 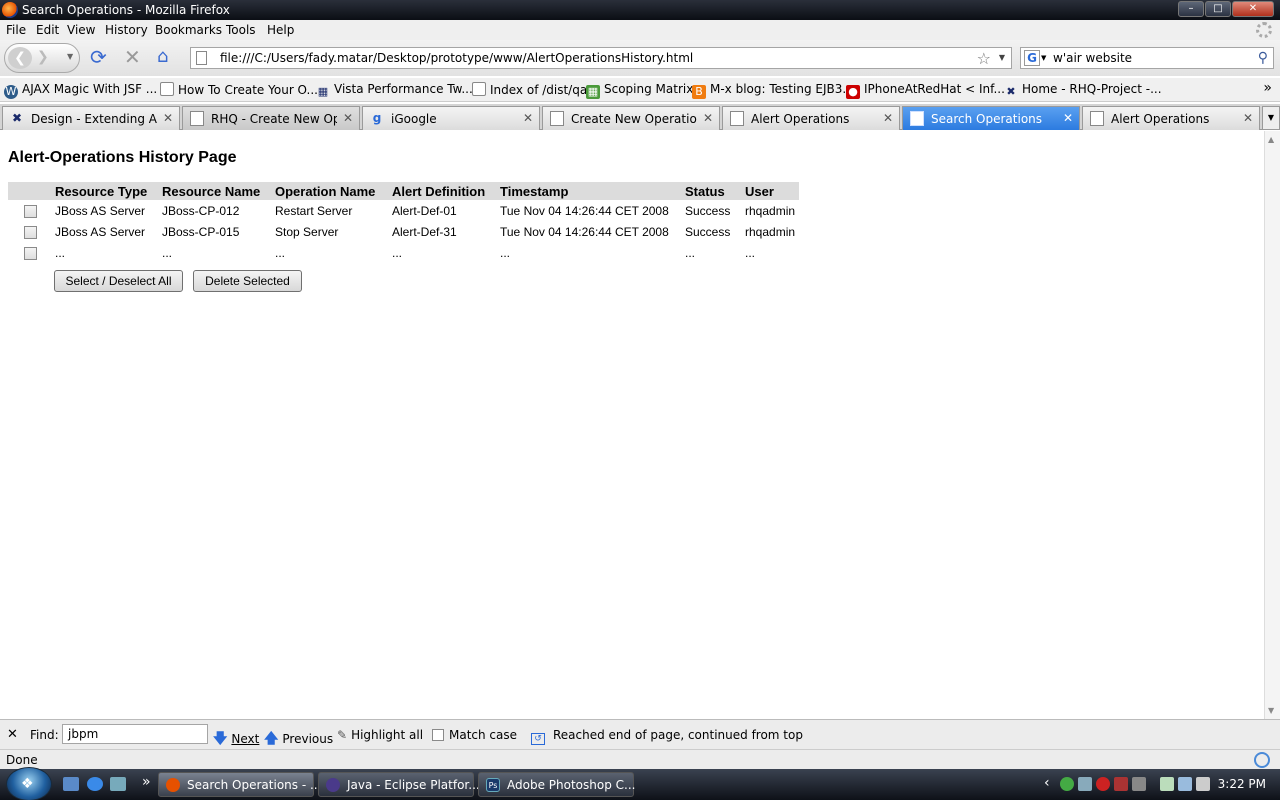 What do you see at coordinates (1085, 784) in the screenshot?
I see `network-tray-icon` at bounding box center [1085, 784].